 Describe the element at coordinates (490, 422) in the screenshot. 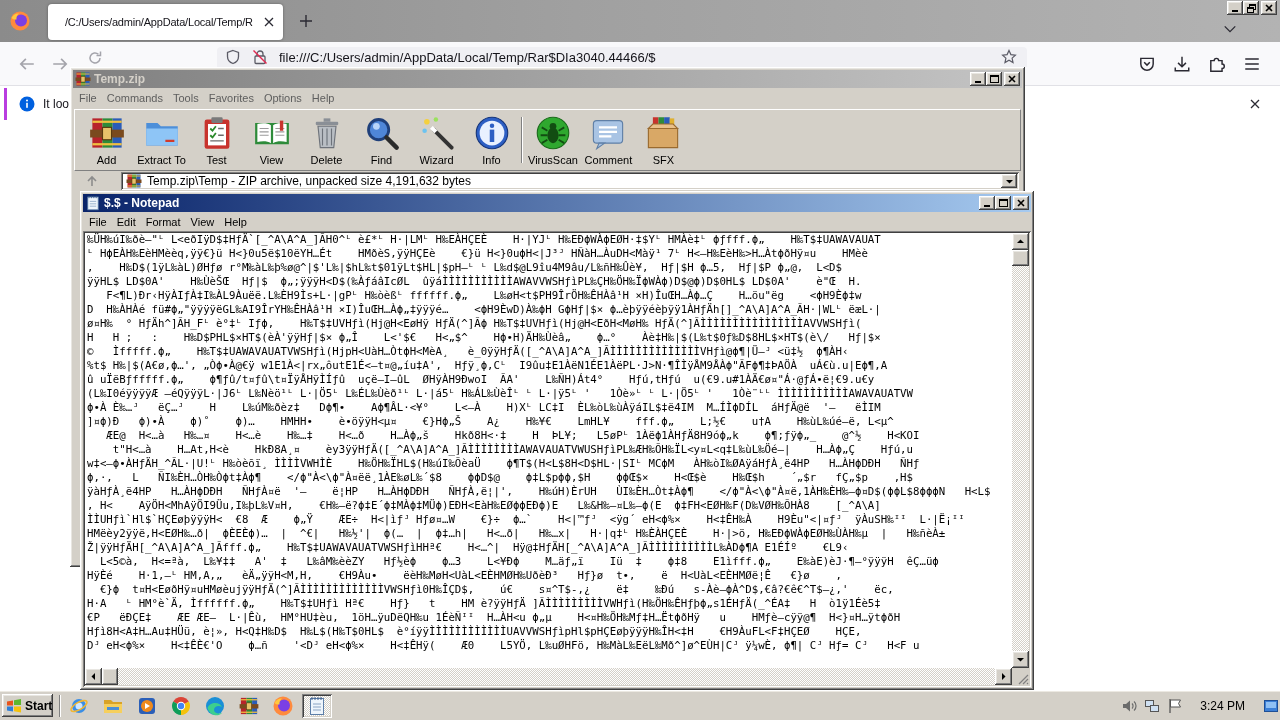

I see `text-line: ]¤ϕ)Ð ϕ)•À ϕ)˚ ϕ)… HMHH• è•öÿÿH<µ¤ €}Hϕ„Š A¿ H‰¥€ LmHL¥ fff.ϕ„ L;½€ u†A H‰ùL‰úé–ë, L<µ^` at that location.